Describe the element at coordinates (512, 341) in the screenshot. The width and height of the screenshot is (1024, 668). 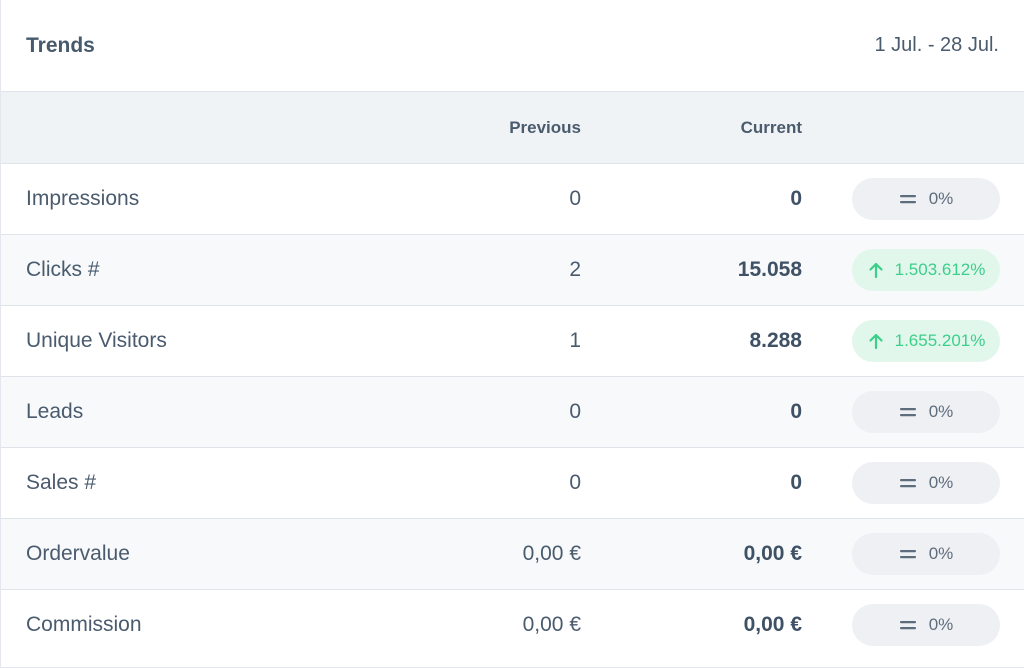
I see `table-row: Unique Visitors 1 8.288 1.655.201%` at that location.